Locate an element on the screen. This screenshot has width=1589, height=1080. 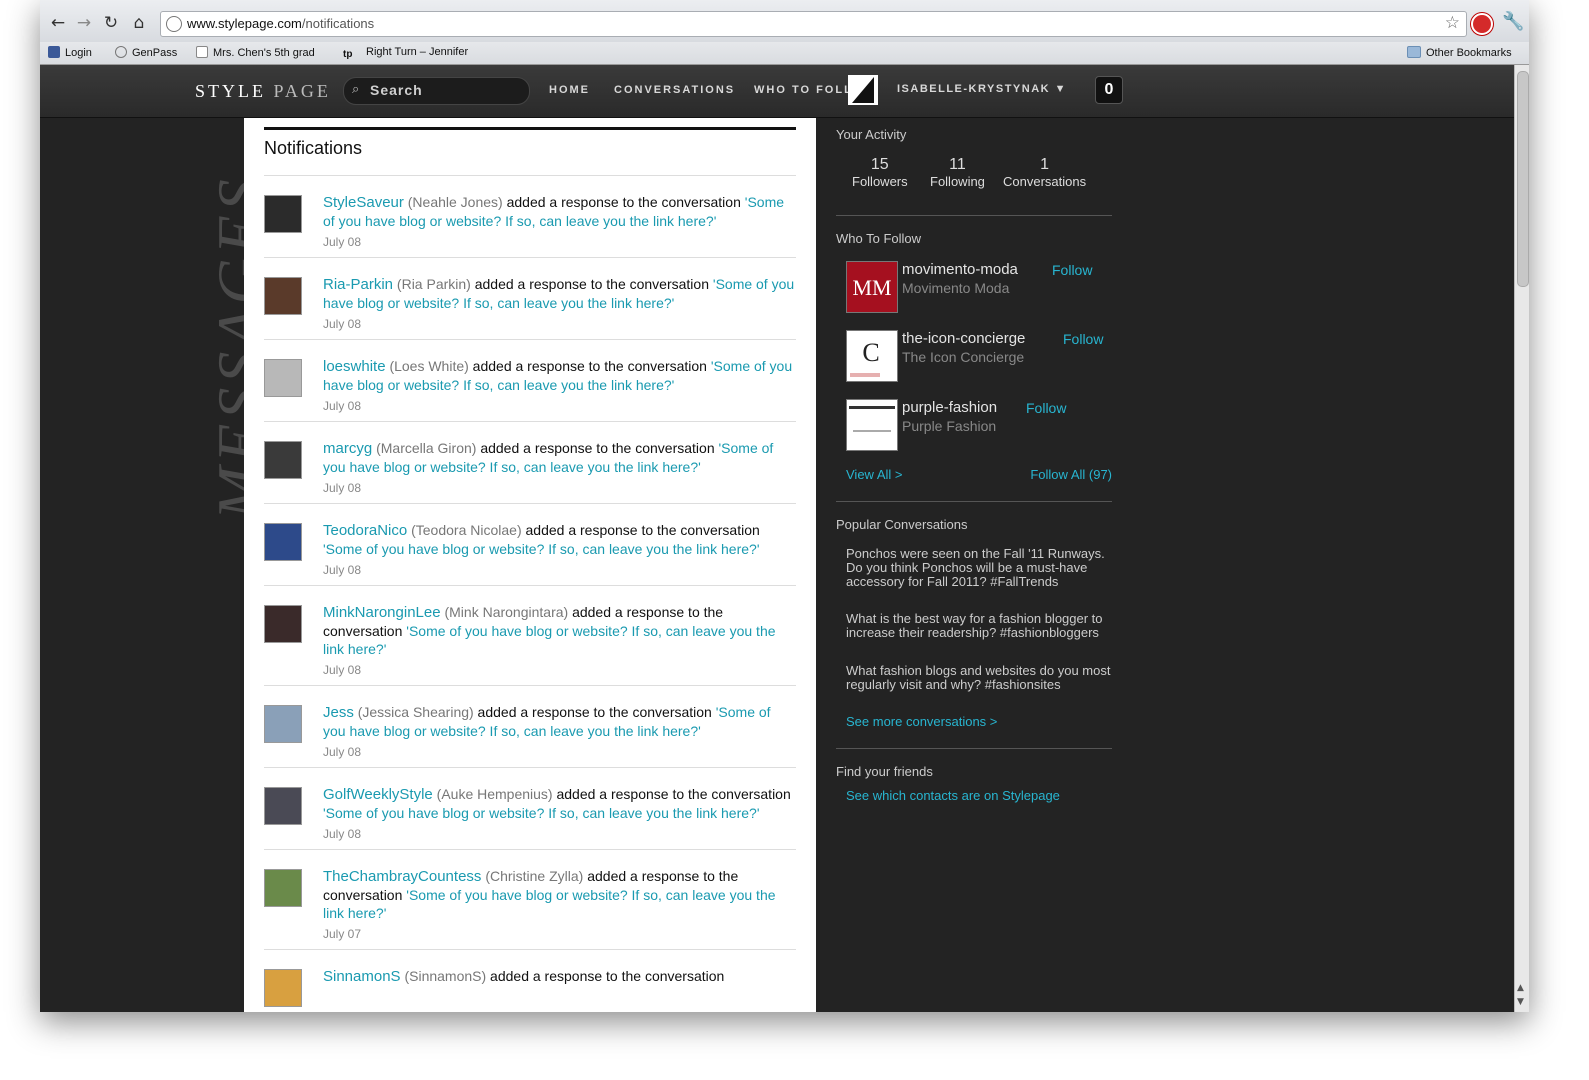
stop-extension-icon is located at coordinates (1482, 24).